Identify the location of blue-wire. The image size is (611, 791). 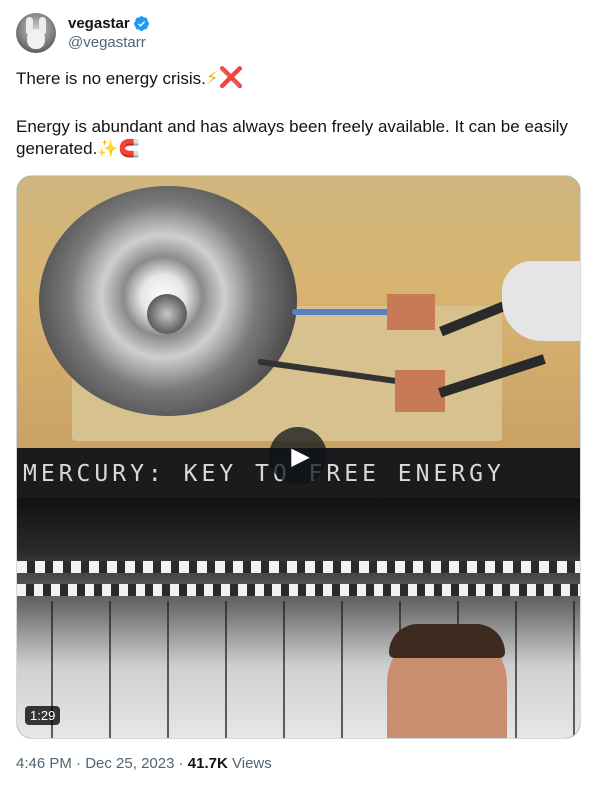
(347, 312).